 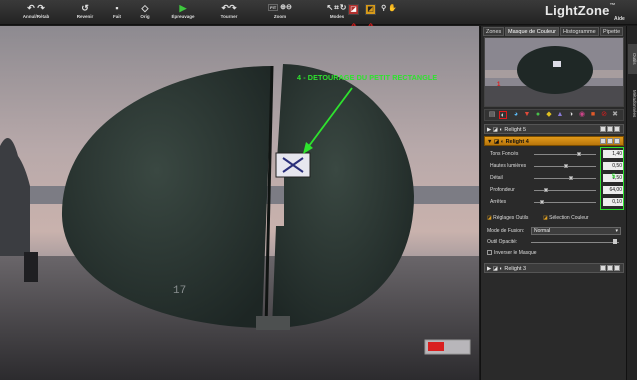 What do you see at coordinates (503, 115) in the screenshot?
I see `relight-tool-icon: ◐` at bounding box center [503, 115].